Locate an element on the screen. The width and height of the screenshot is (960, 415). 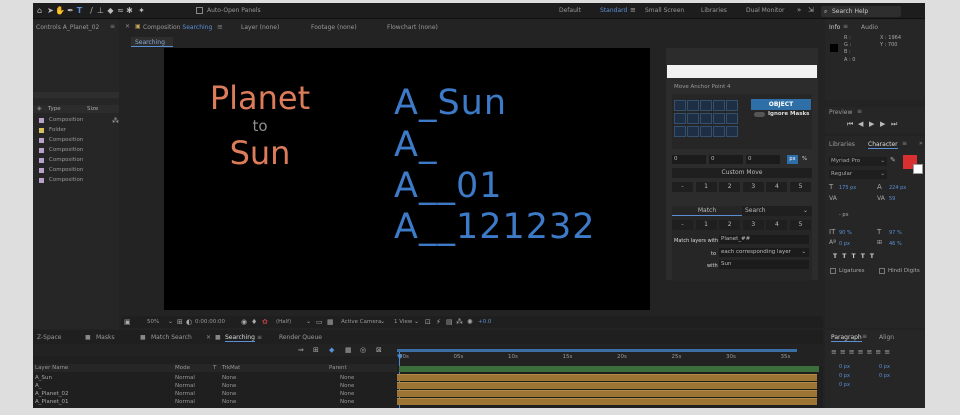
libraries-tab: Libraries is located at coordinates (842, 144).